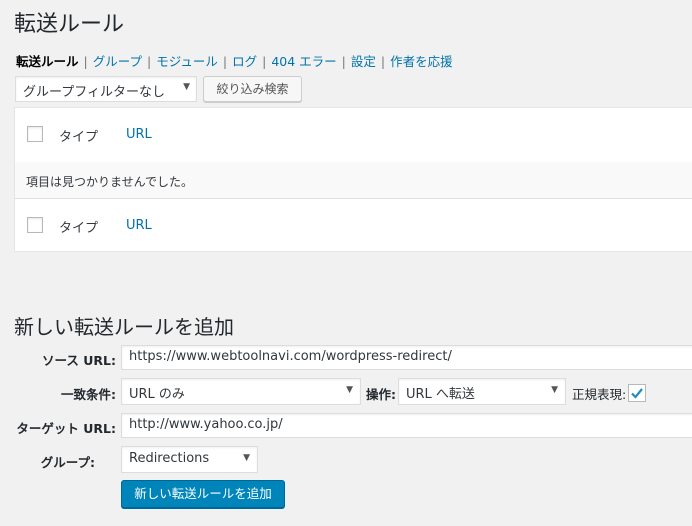 Image resolution: width=692 pixels, height=526 pixels. Describe the element at coordinates (94, 92) in the screenshot. I see `group-filter-value: グループフィルターなし` at that location.